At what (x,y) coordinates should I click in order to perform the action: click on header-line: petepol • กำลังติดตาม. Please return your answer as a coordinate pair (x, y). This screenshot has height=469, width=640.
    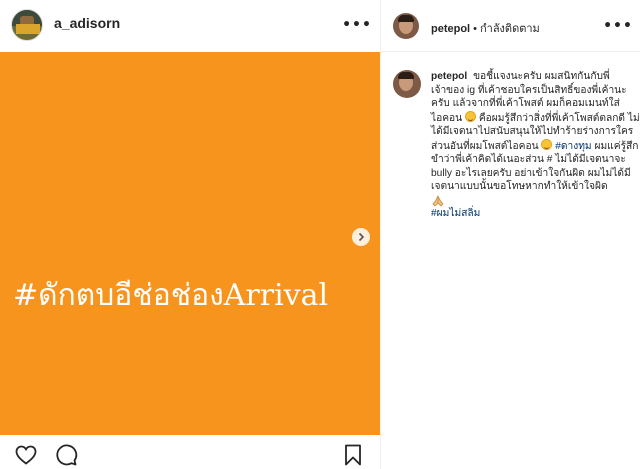
    Looking at the image, I should click on (485, 28).